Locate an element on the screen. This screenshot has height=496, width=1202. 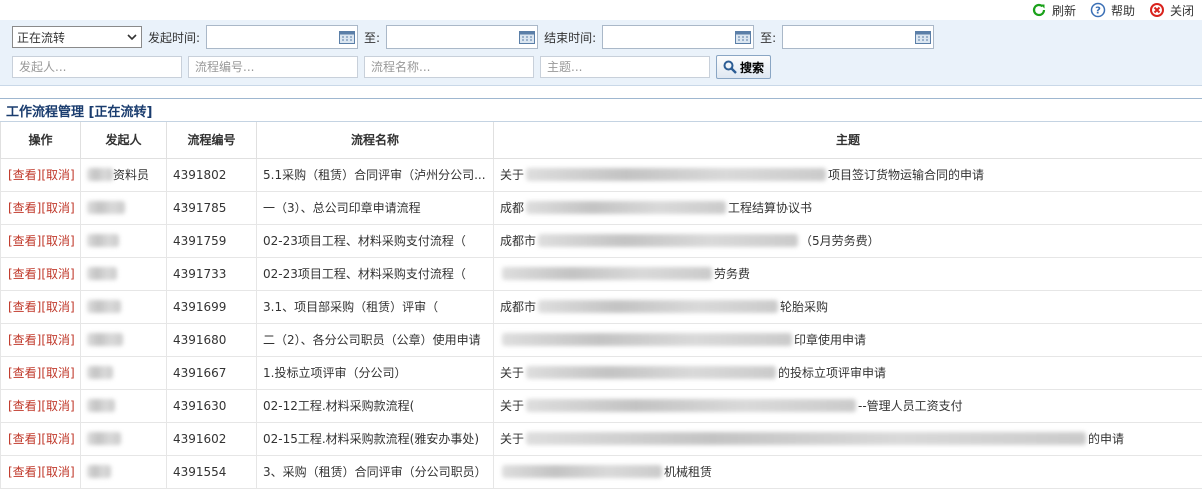
status-select: 正在流转 is located at coordinates (77, 37).